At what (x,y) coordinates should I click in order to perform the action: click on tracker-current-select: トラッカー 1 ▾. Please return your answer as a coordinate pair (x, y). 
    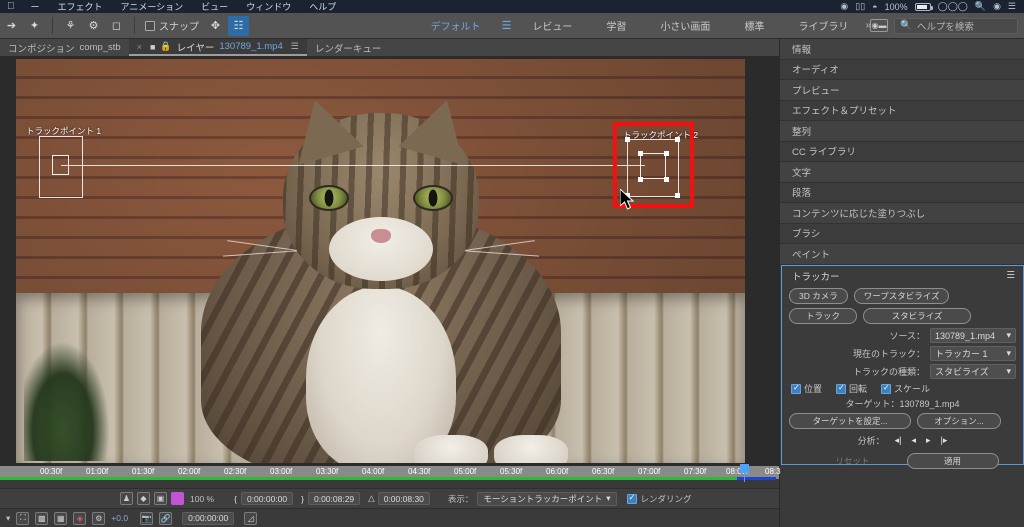
    Looking at the image, I should click on (973, 353).